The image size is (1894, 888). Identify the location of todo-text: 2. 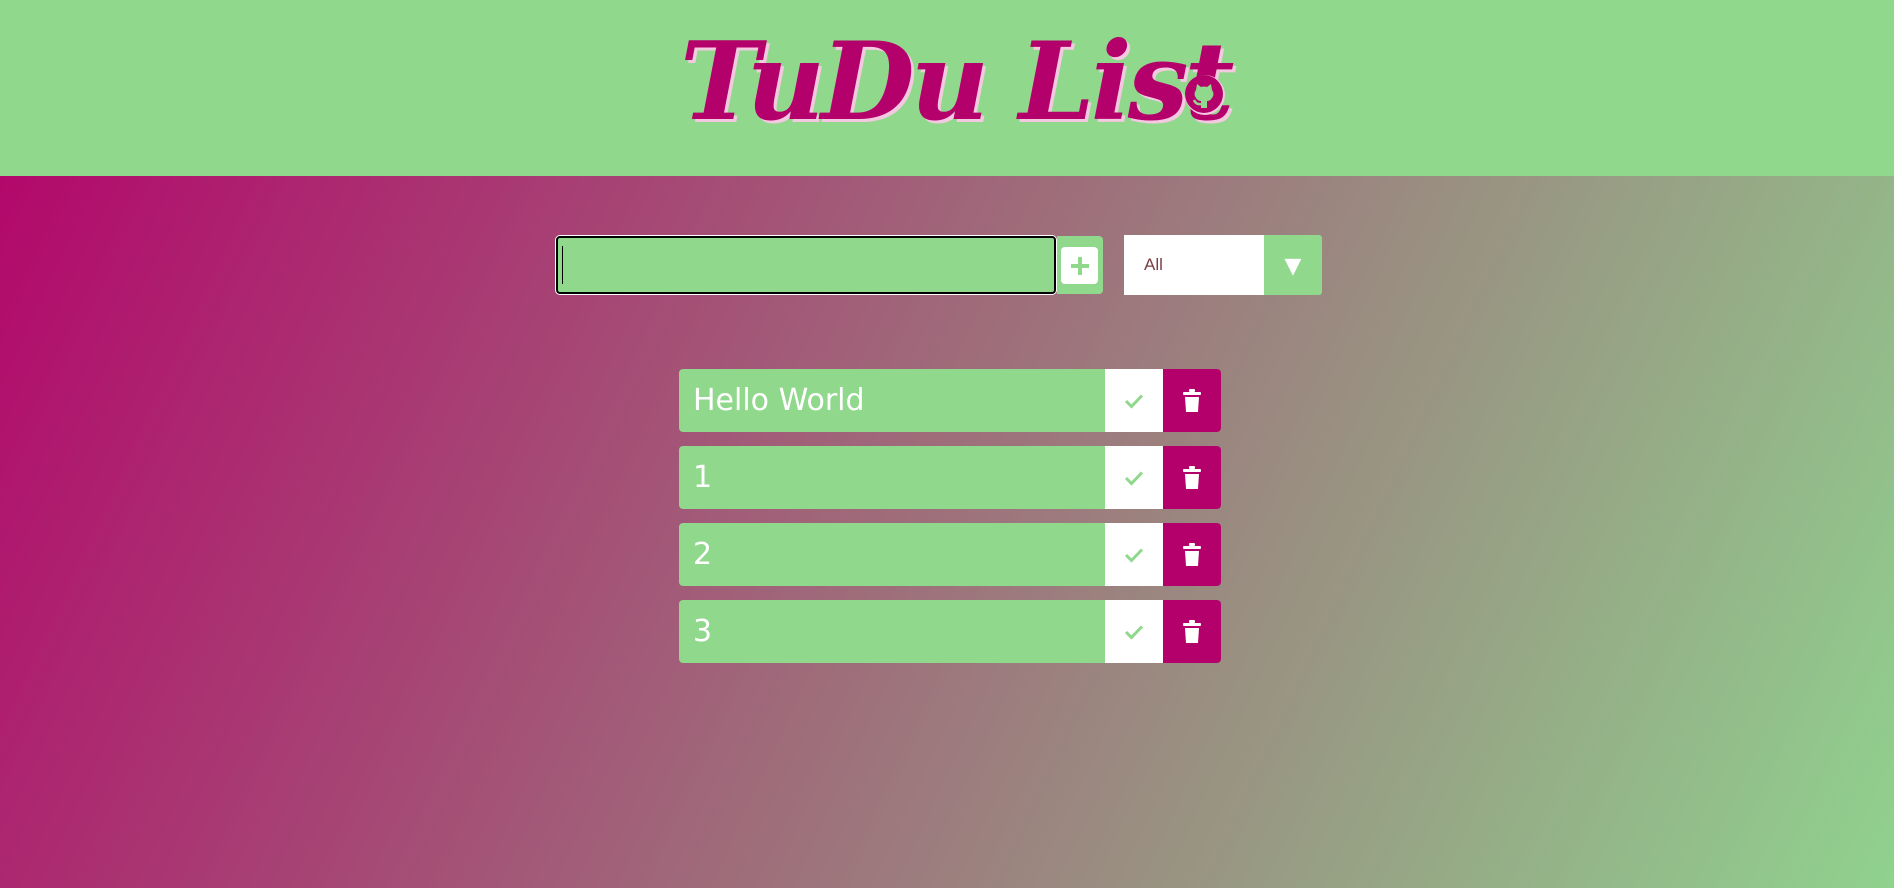
(703, 554).